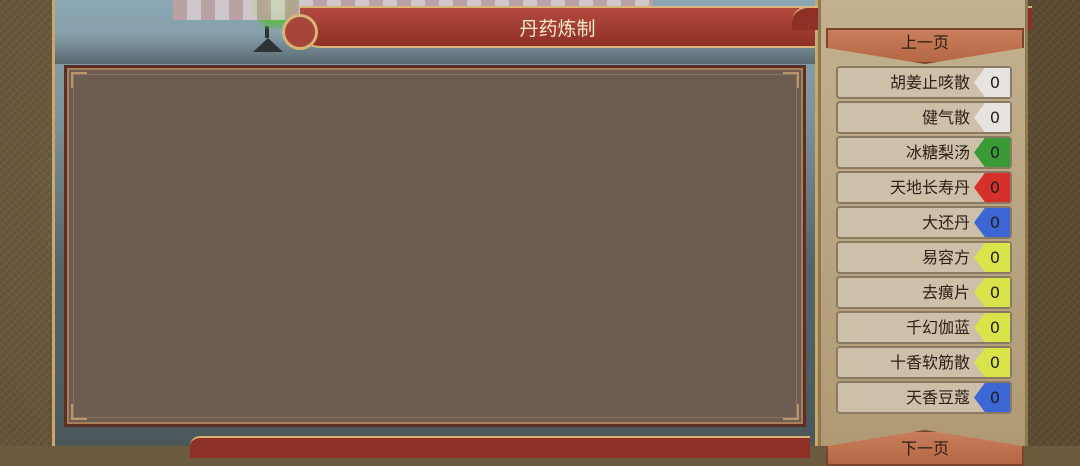 This screenshot has width=1080, height=466. What do you see at coordinates (945, 222) in the screenshot?
I see `item-name: 大还丹` at bounding box center [945, 222].